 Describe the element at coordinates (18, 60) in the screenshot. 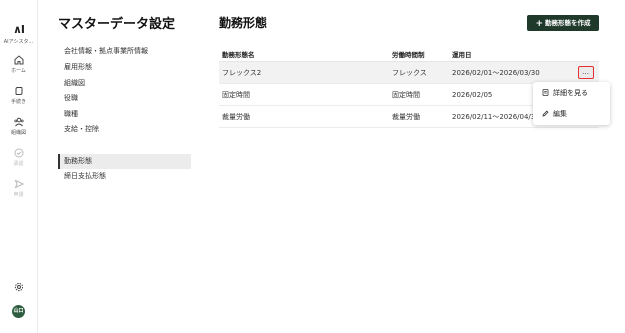

I see `home-icon` at that location.